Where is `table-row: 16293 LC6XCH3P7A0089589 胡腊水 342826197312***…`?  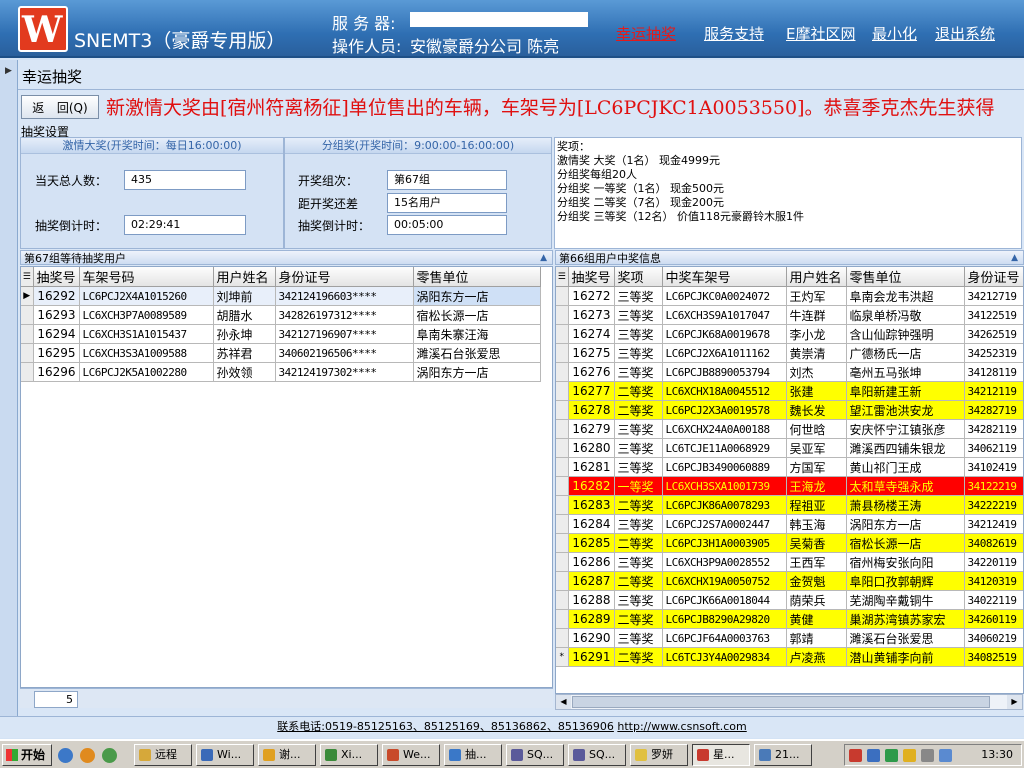 table-row: 16293 LC6XCH3P7A0089589 胡腊水 342826197312***… is located at coordinates (281, 315).